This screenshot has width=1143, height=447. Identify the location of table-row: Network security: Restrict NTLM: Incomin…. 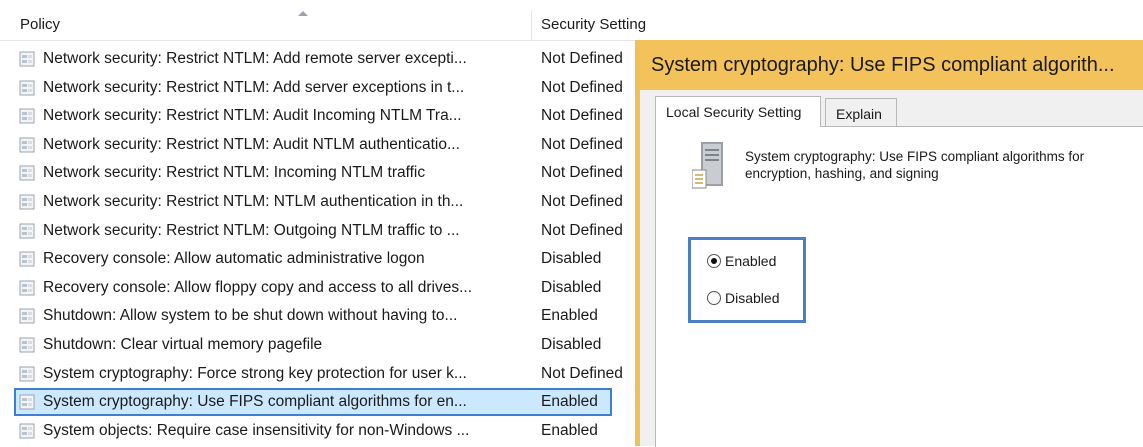
(320, 173).